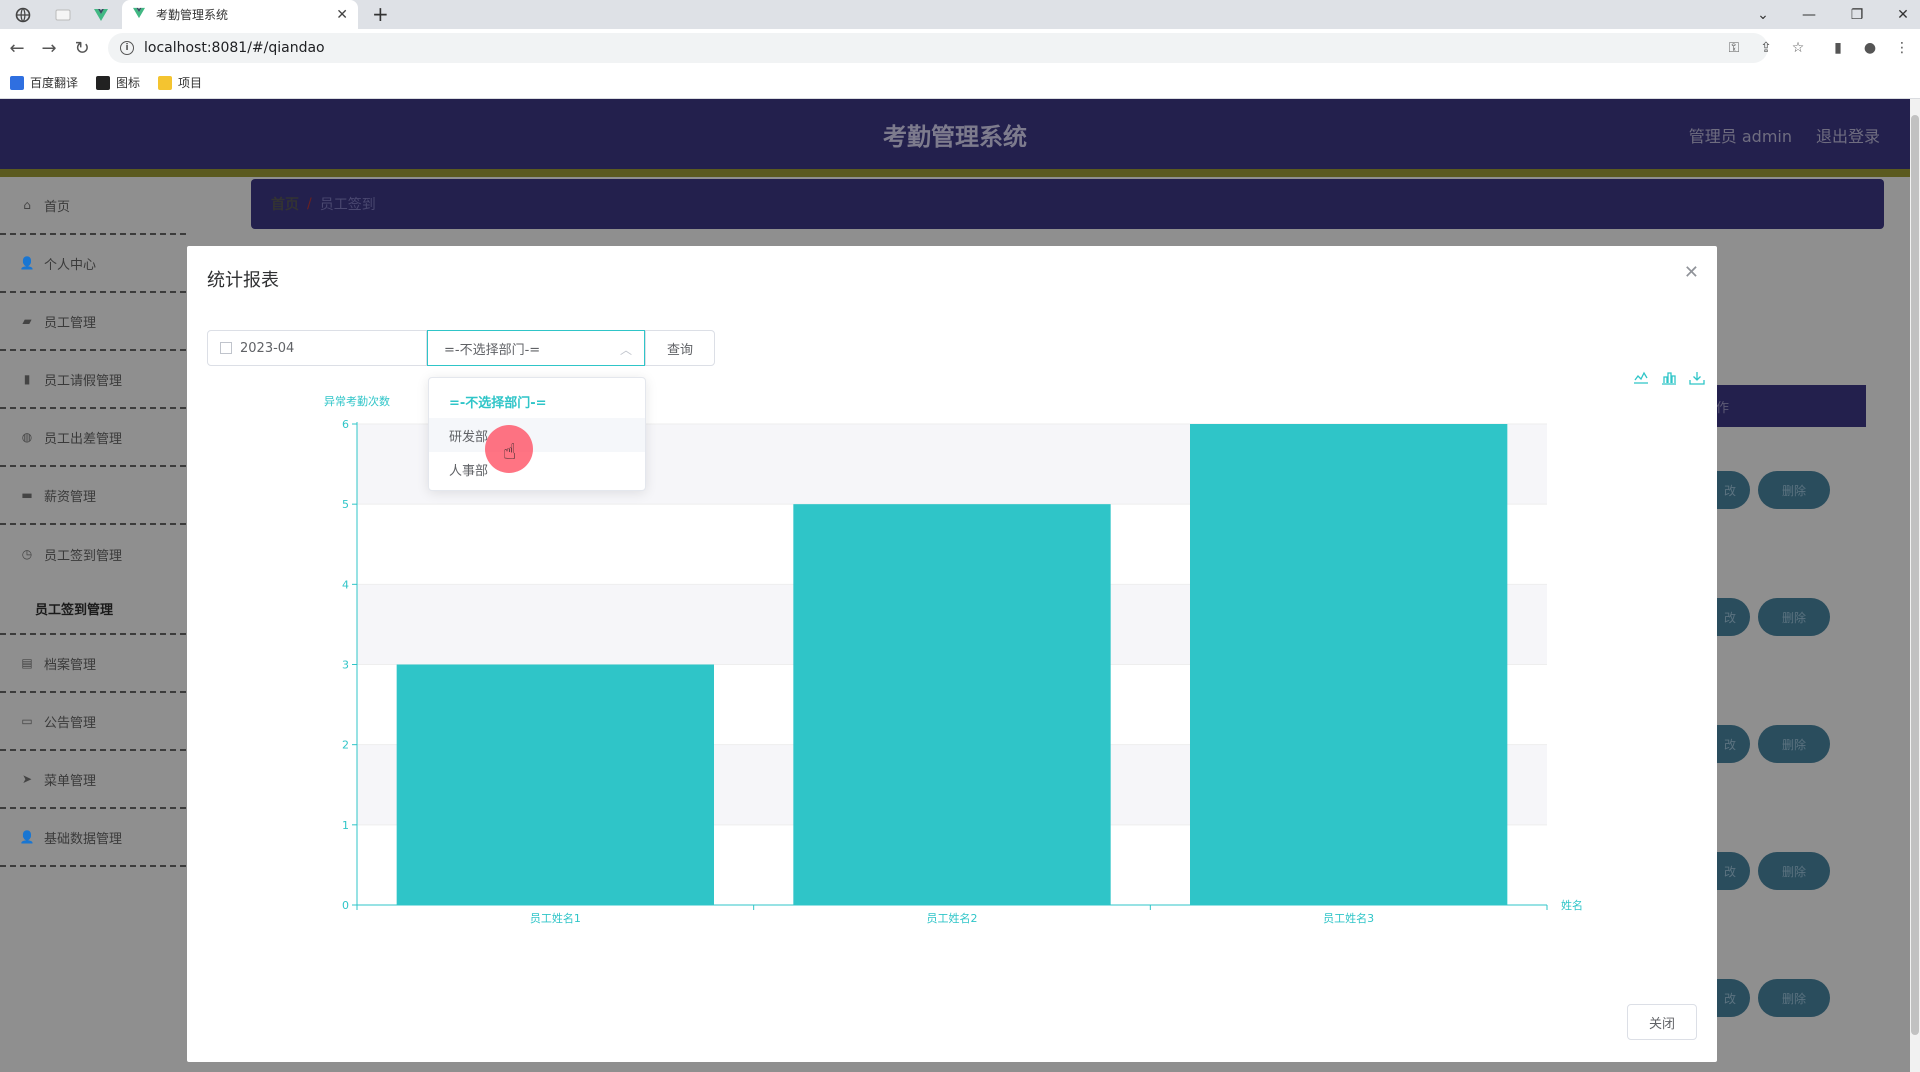  I want to click on system-title: 考勤管理系统, so click(955, 137).